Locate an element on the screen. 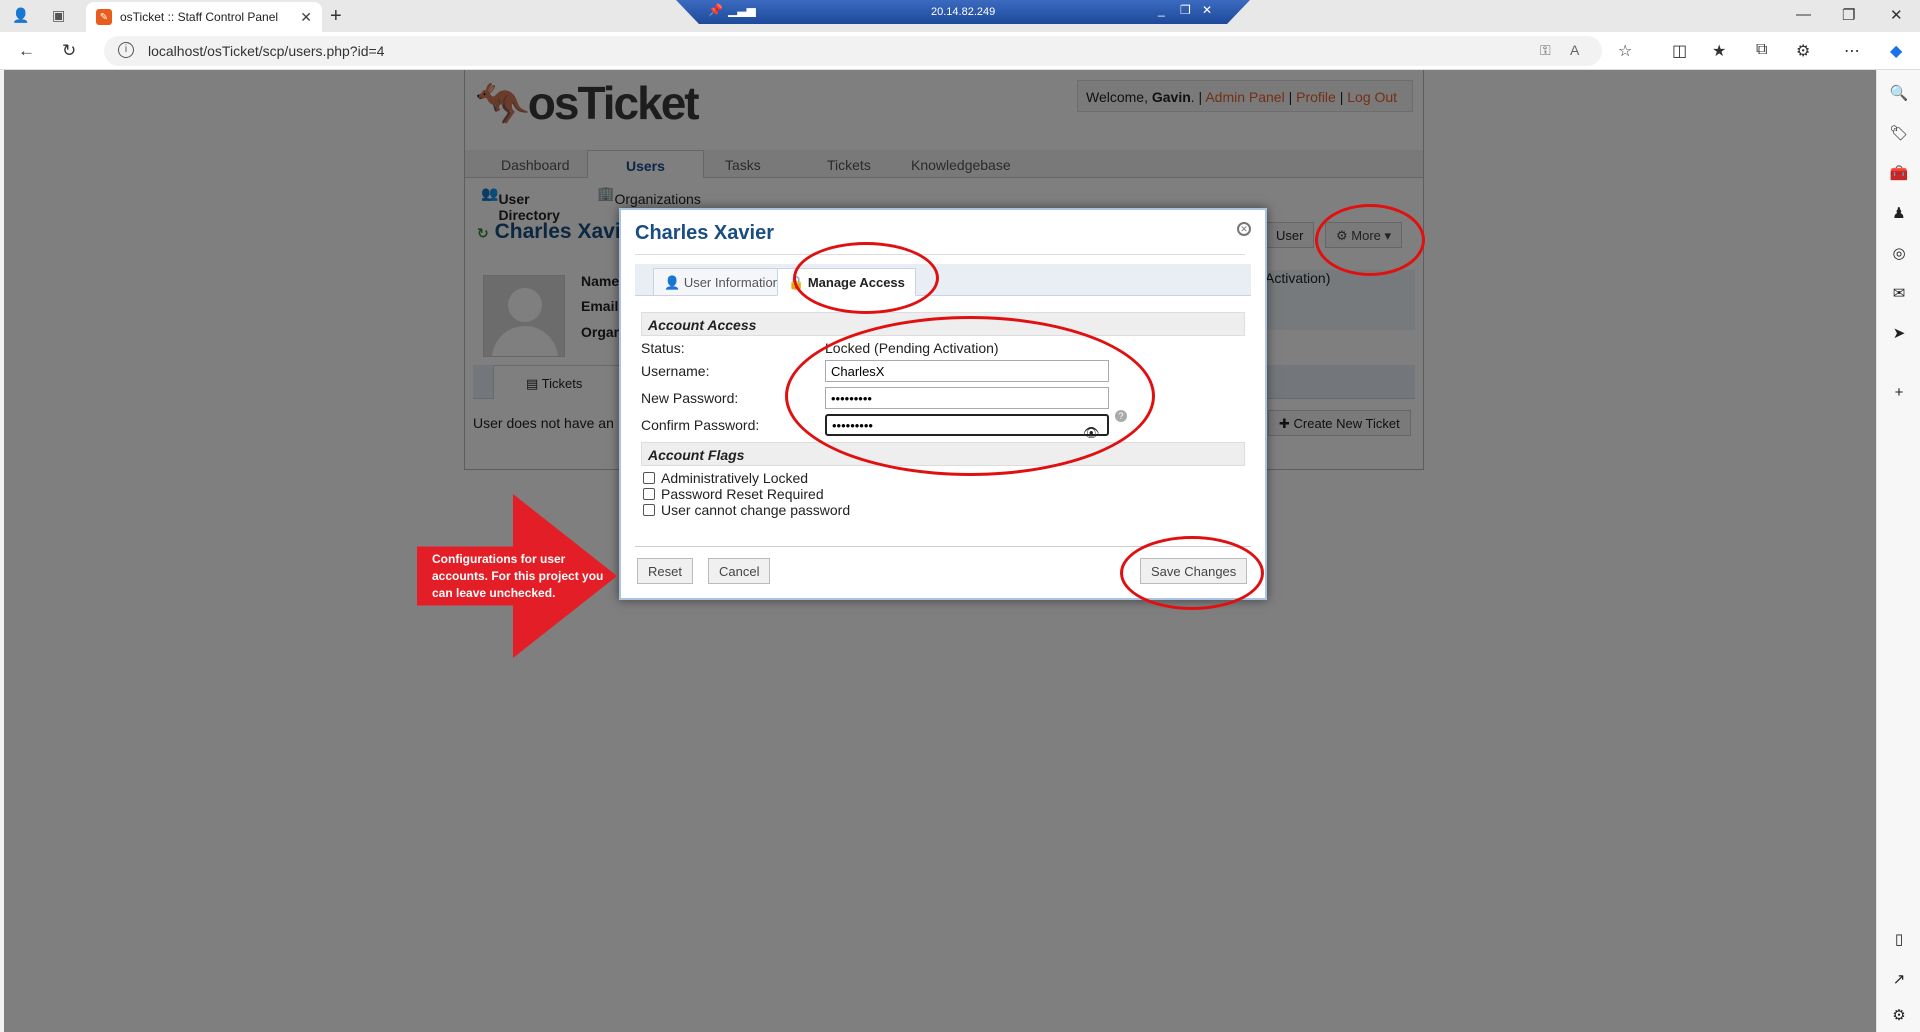 The width and height of the screenshot is (1920, 1032). favorites-icon: ★ is located at coordinates (1719, 51).